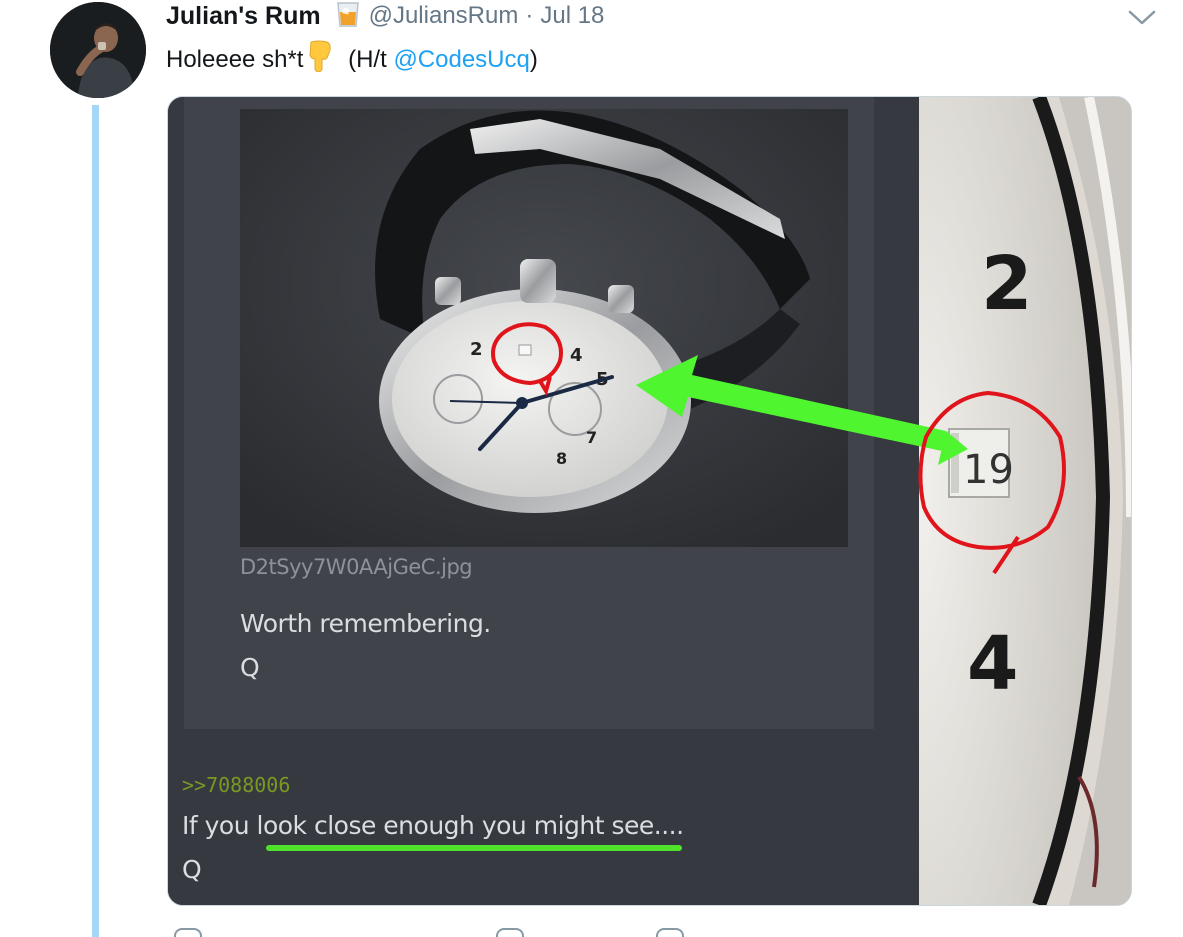  What do you see at coordinates (988, 470) in the screenshot?
I see `closeup-date-window: 19` at bounding box center [988, 470].